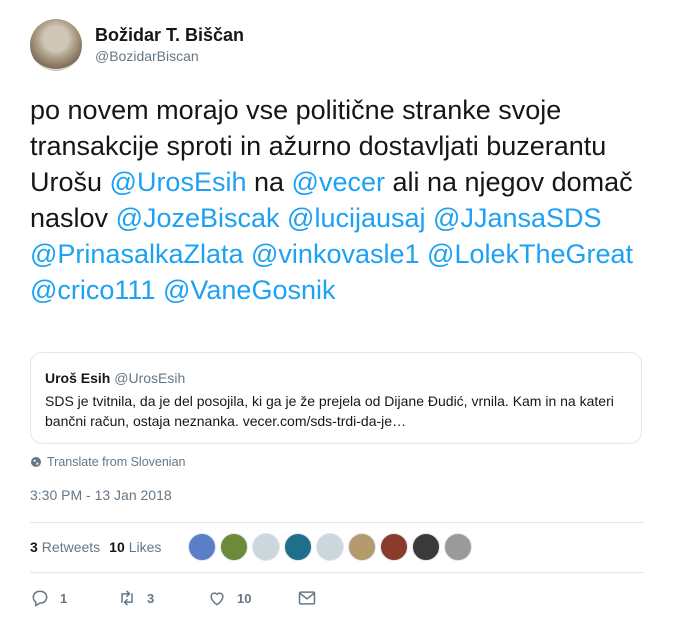  Describe the element at coordinates (169, 35) in the screenshot. I see `author-display-name: Božidar T. Biščan` at that location.